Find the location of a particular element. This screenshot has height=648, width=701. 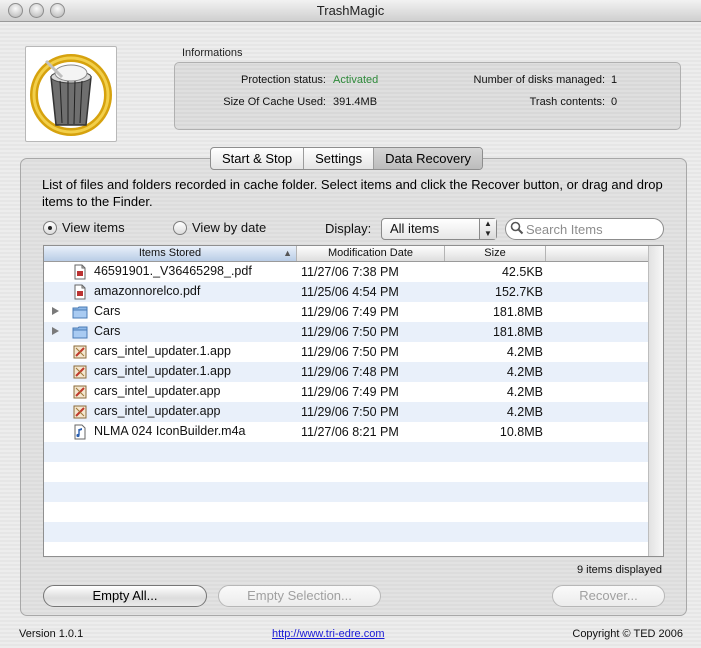

column-header-modification-date: Modification Date is located at coordinates (371, 253).